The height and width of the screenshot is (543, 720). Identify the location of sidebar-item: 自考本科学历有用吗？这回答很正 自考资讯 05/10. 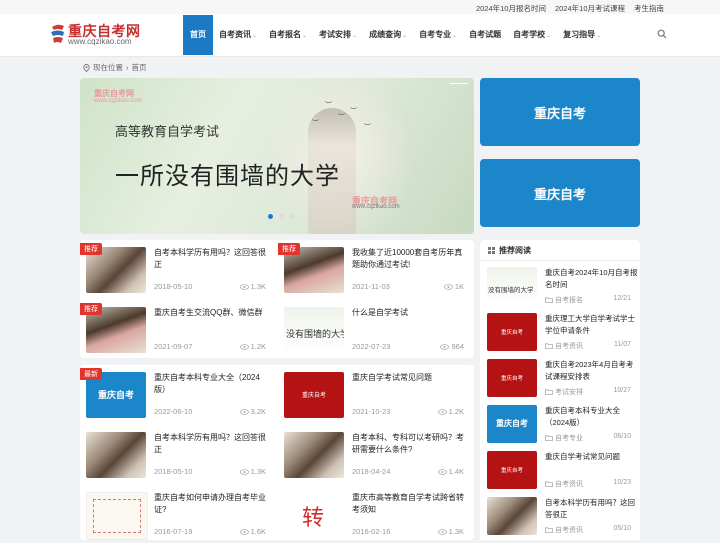
(562, 517).